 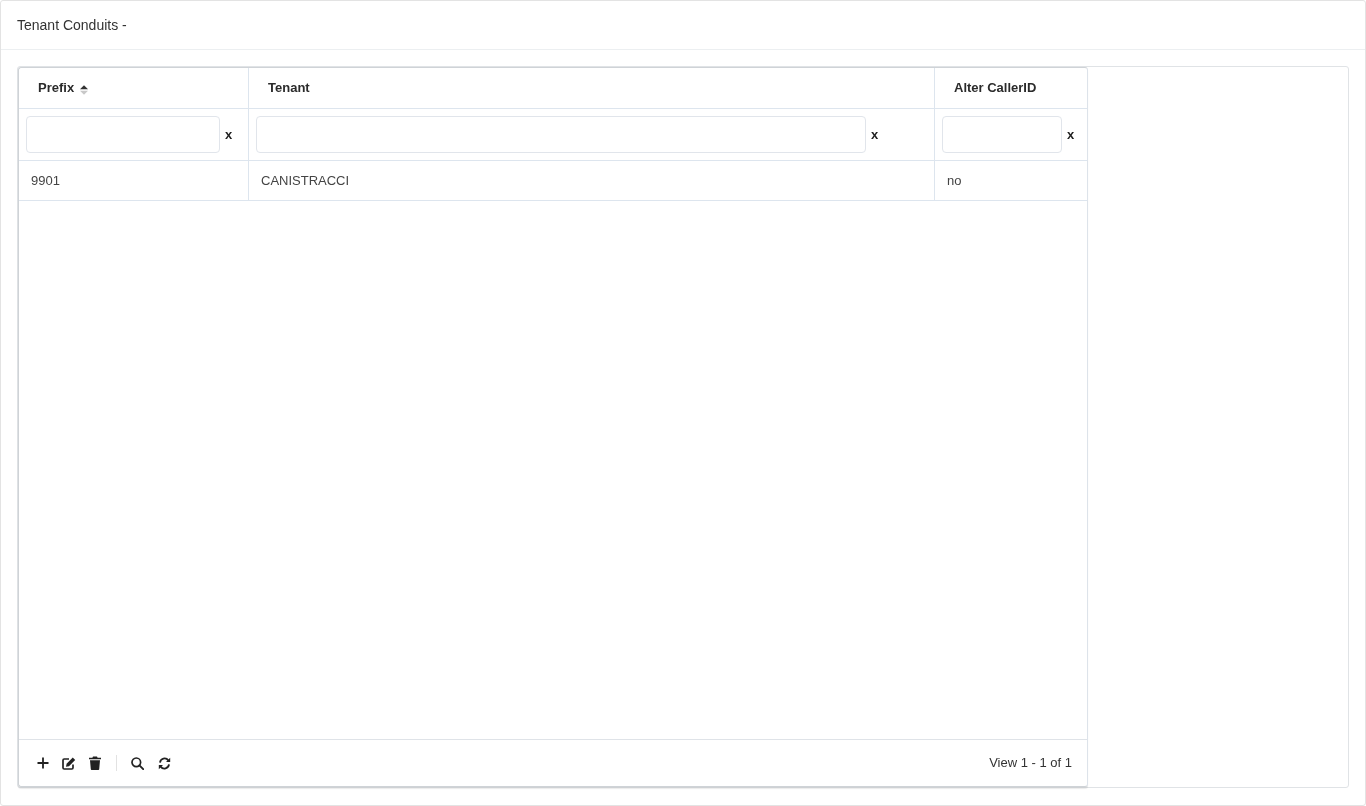 I want to click on table-cell-text: no, so click(x=954, y=180).